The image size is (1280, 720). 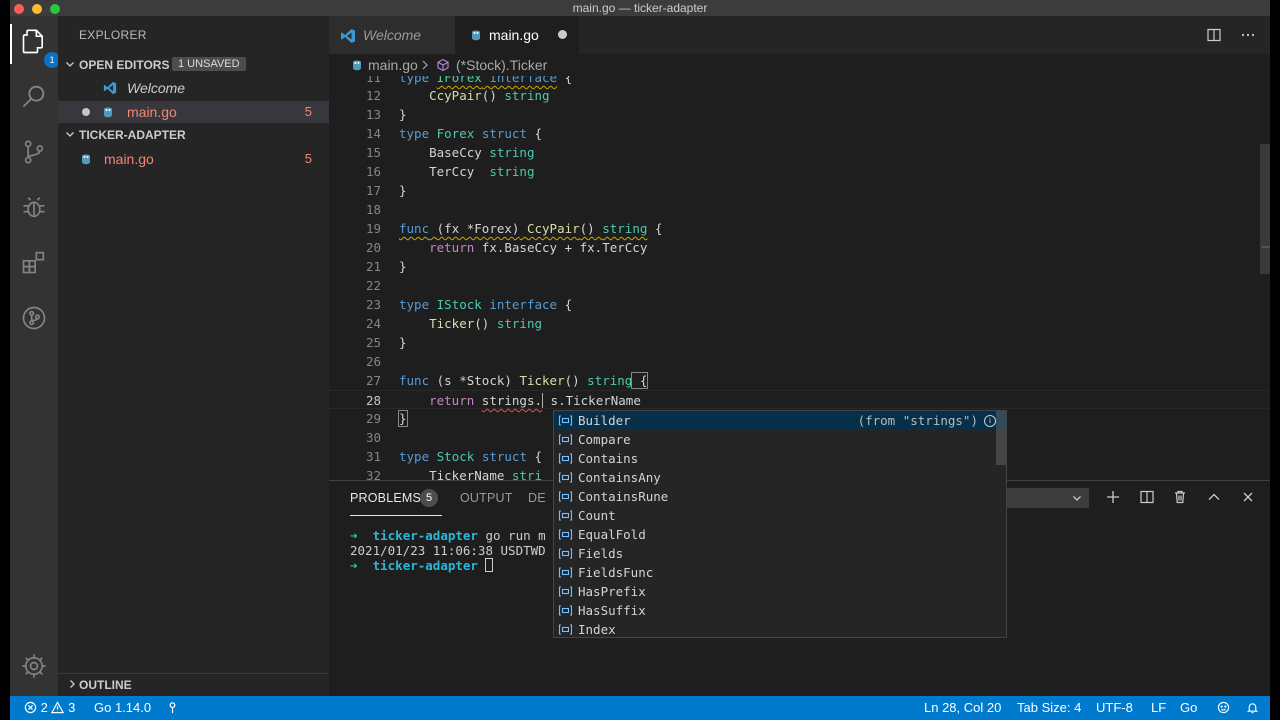 What do you see at coordinates (386, 266) in the screenshot?
I see `code-line: 21 }` at bounding box center [386, 266].